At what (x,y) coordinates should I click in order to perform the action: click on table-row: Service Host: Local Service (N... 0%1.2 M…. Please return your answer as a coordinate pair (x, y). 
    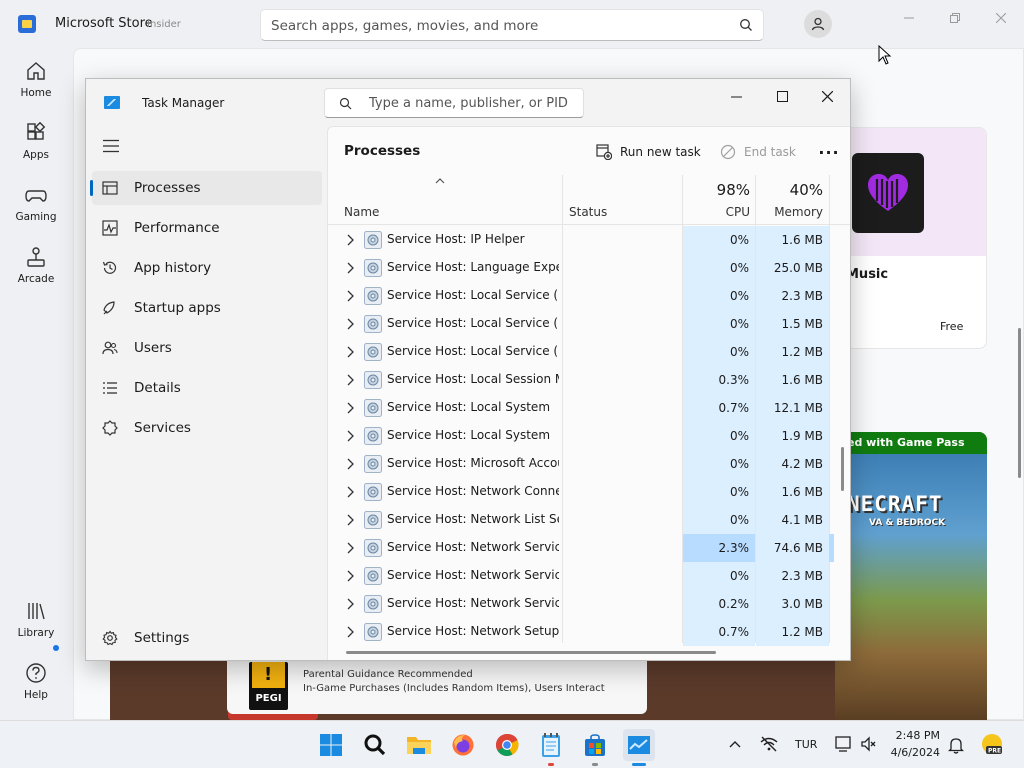
    Looking at the image, I should click on (589, 352).